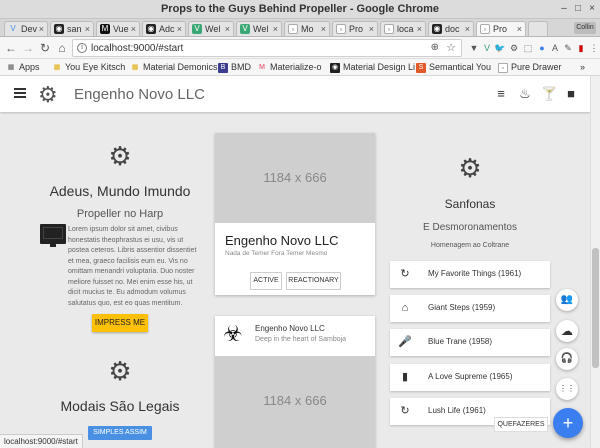  What do you see at coordinates (470, 342) in the screenshot?
I see `list-item: 🎤 Blue Trane (1958)` at bounding box center [470, 342].